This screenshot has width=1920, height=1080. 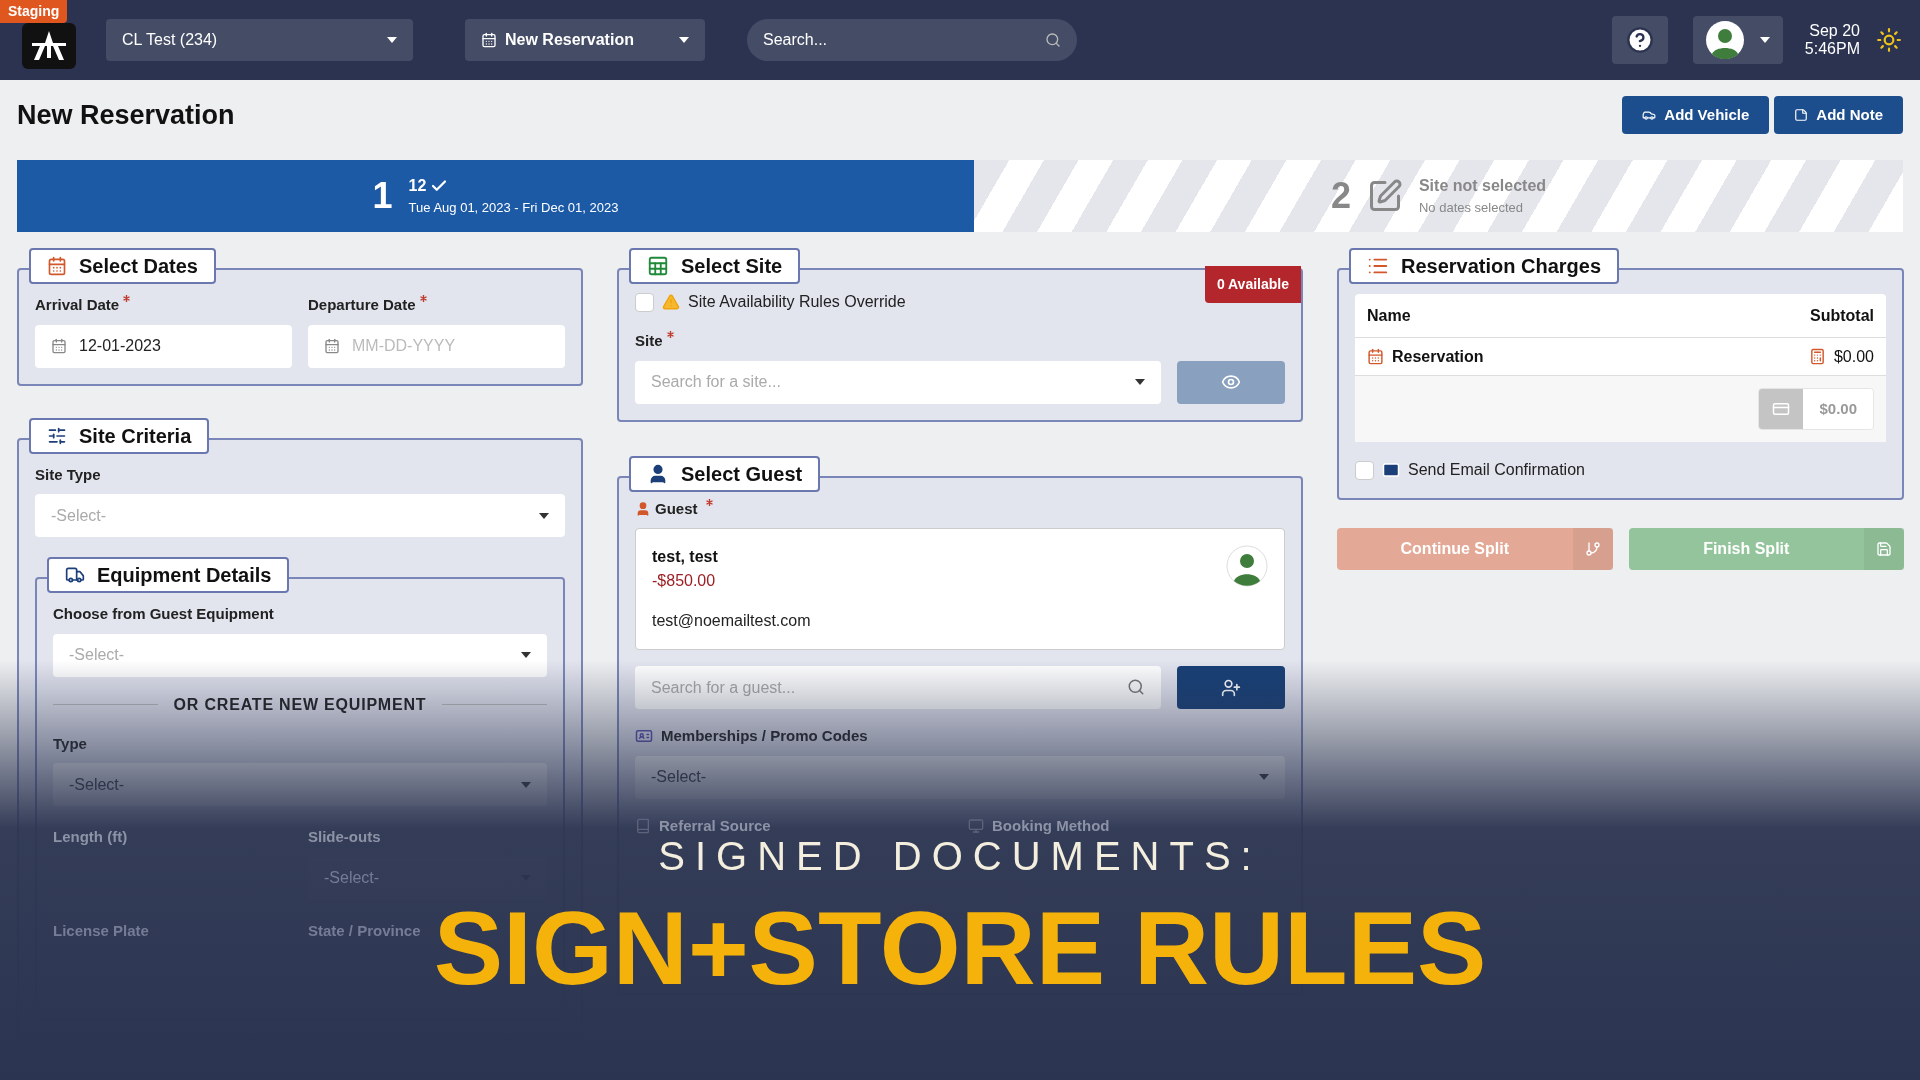 What do you see at coordinates (658, 266) in the screenshot?
I see `grid-list-icon` at bounding box center [658, 266].